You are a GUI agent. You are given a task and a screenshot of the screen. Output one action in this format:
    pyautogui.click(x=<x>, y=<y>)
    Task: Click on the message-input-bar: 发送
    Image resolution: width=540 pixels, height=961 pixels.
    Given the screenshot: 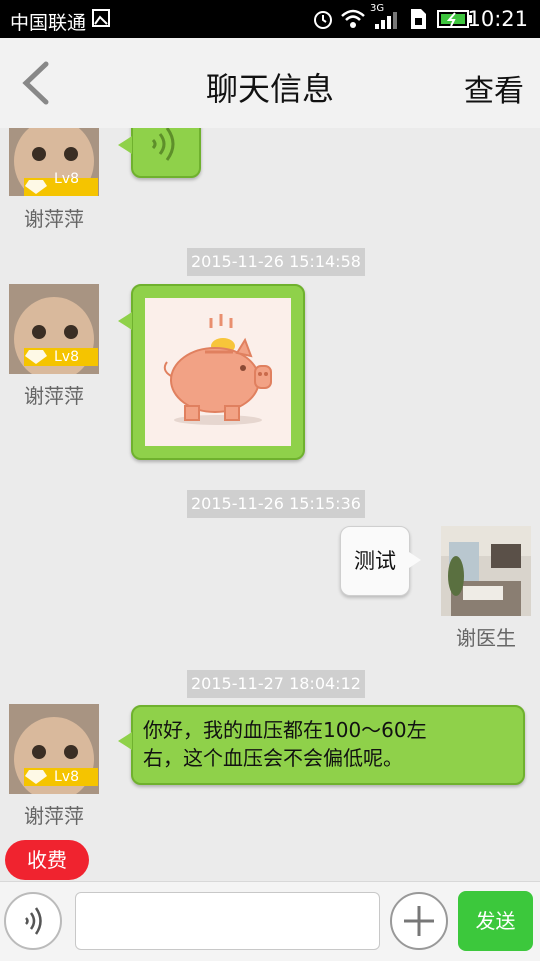 What is the action you would take?
    pyautogui.click(x=270, y=921)
    